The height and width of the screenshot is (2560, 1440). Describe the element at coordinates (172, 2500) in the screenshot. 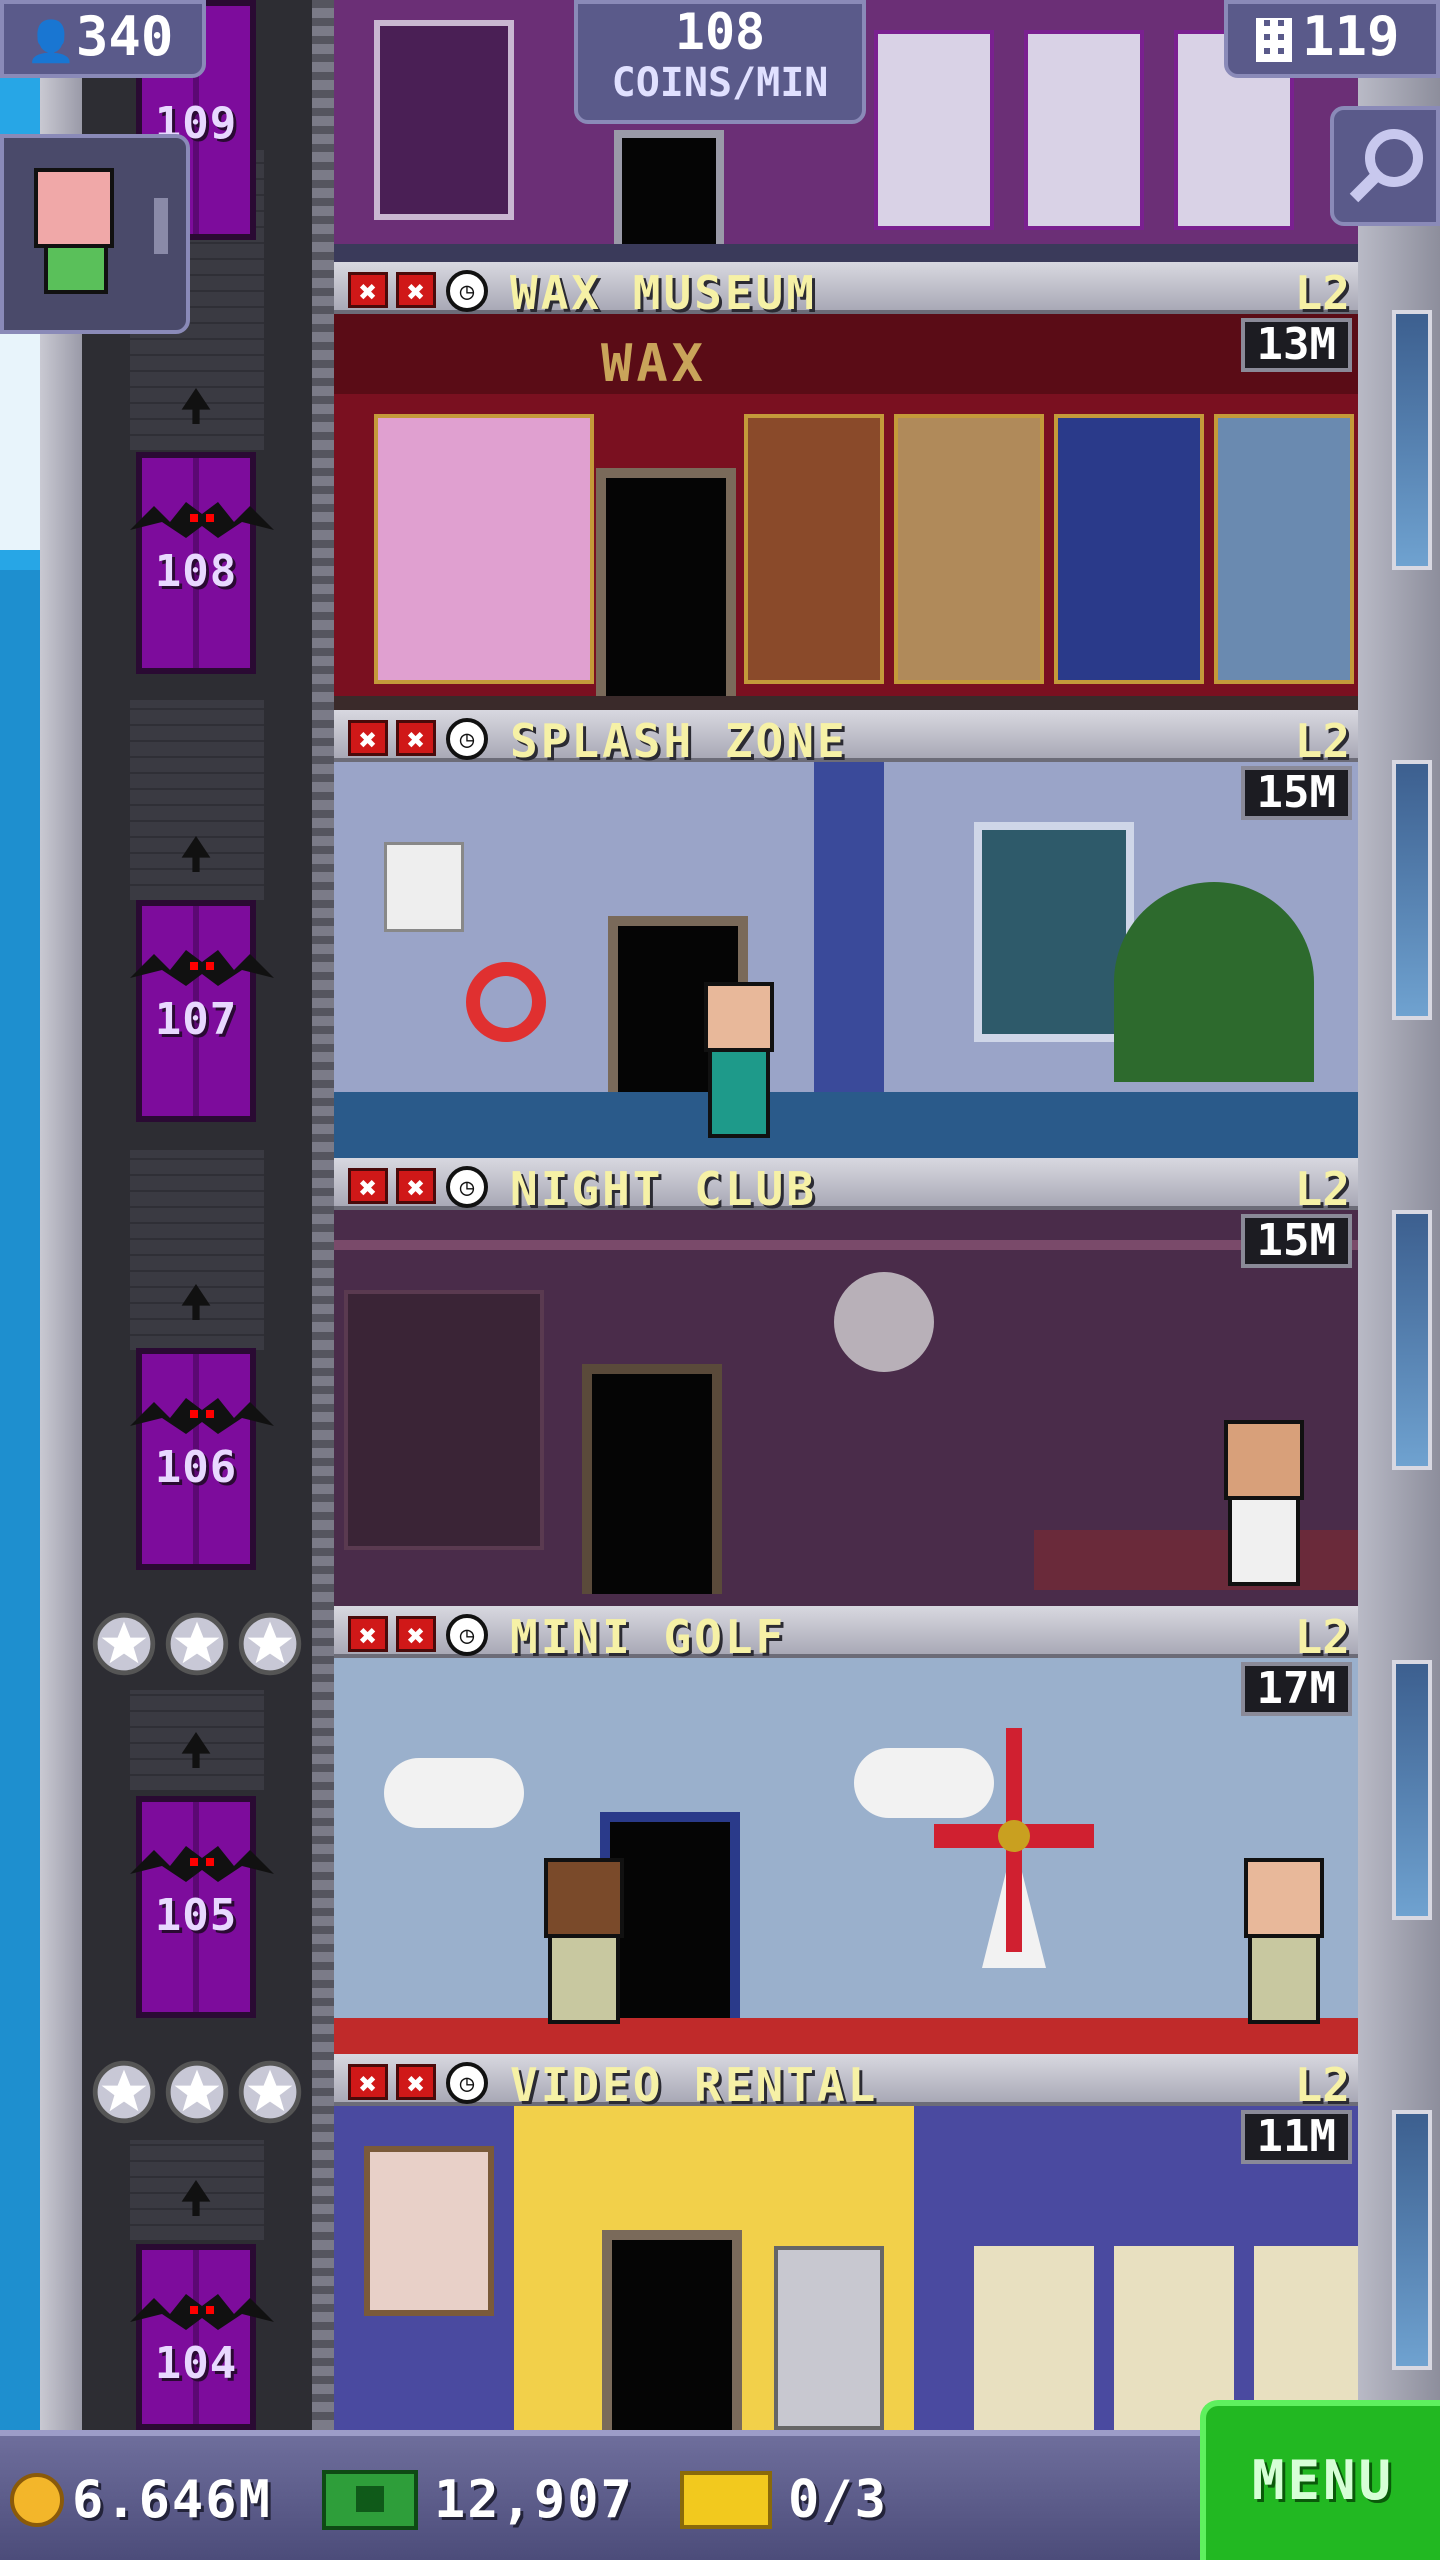

I see `coins-value: 6.646M` at that location.